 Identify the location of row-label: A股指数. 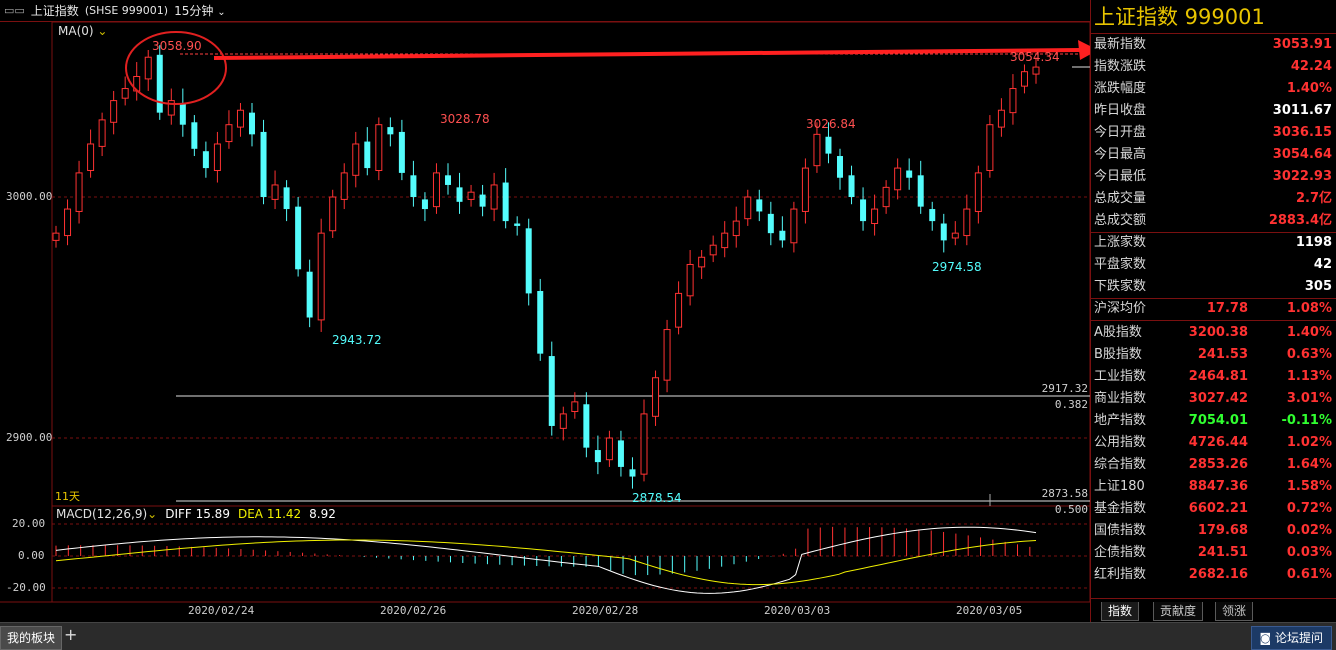
(1118, 332).